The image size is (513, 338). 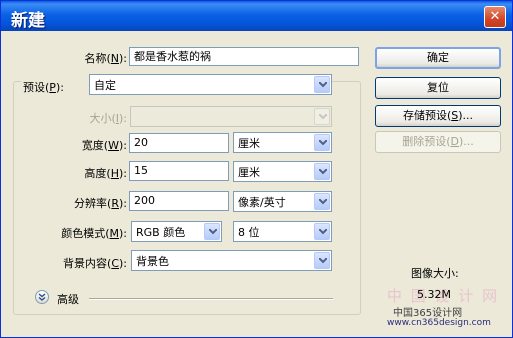 What do you see at coordinates (113, 145) in the screenshot?
I see `width-hotkey: W` at bounding box center [113, 145].